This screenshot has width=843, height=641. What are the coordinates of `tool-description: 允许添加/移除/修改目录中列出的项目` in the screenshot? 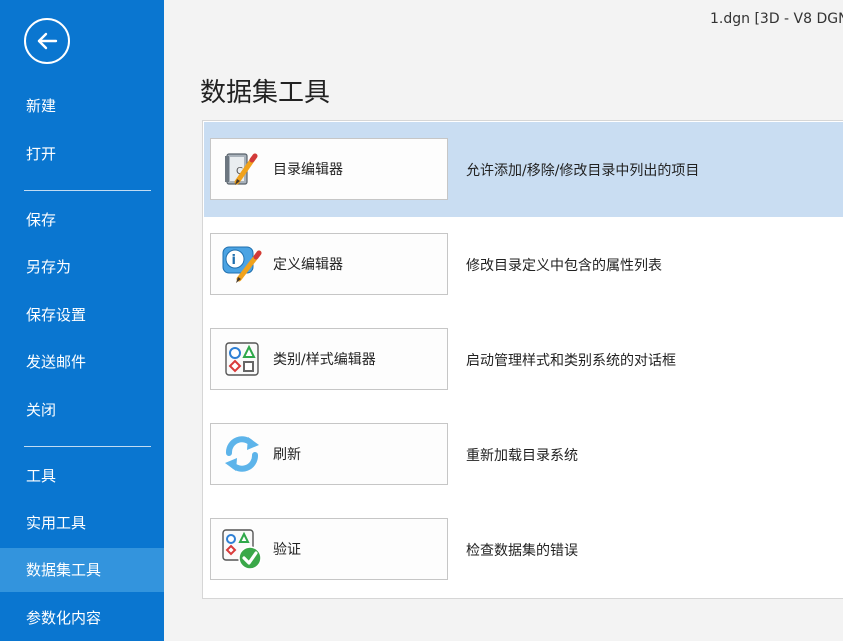 It's located at (583, 171).